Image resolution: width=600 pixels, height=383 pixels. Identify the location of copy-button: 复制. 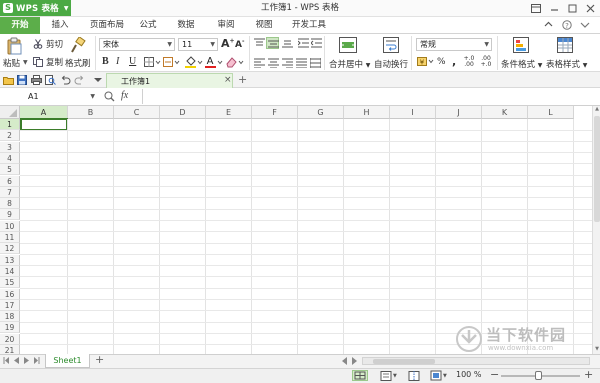
(48, 62).